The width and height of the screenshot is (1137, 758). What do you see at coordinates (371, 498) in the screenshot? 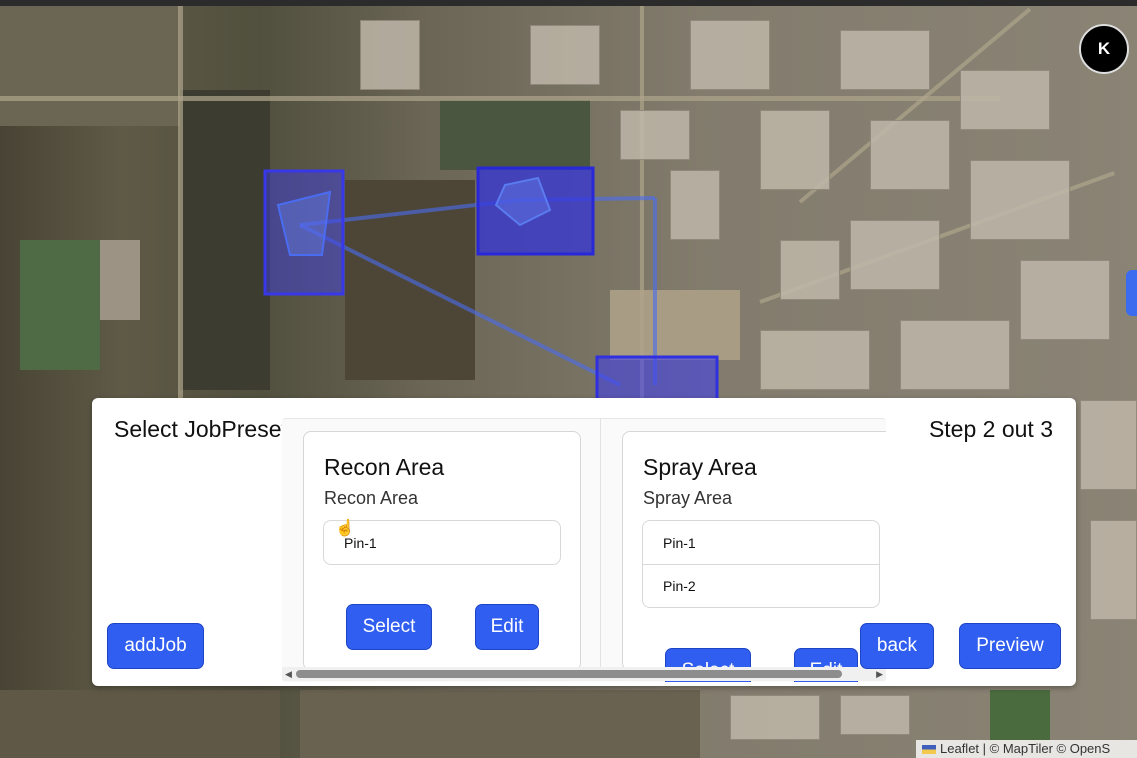
I see `card-subtitle: Recon Area` at bounding box center [371, 498].